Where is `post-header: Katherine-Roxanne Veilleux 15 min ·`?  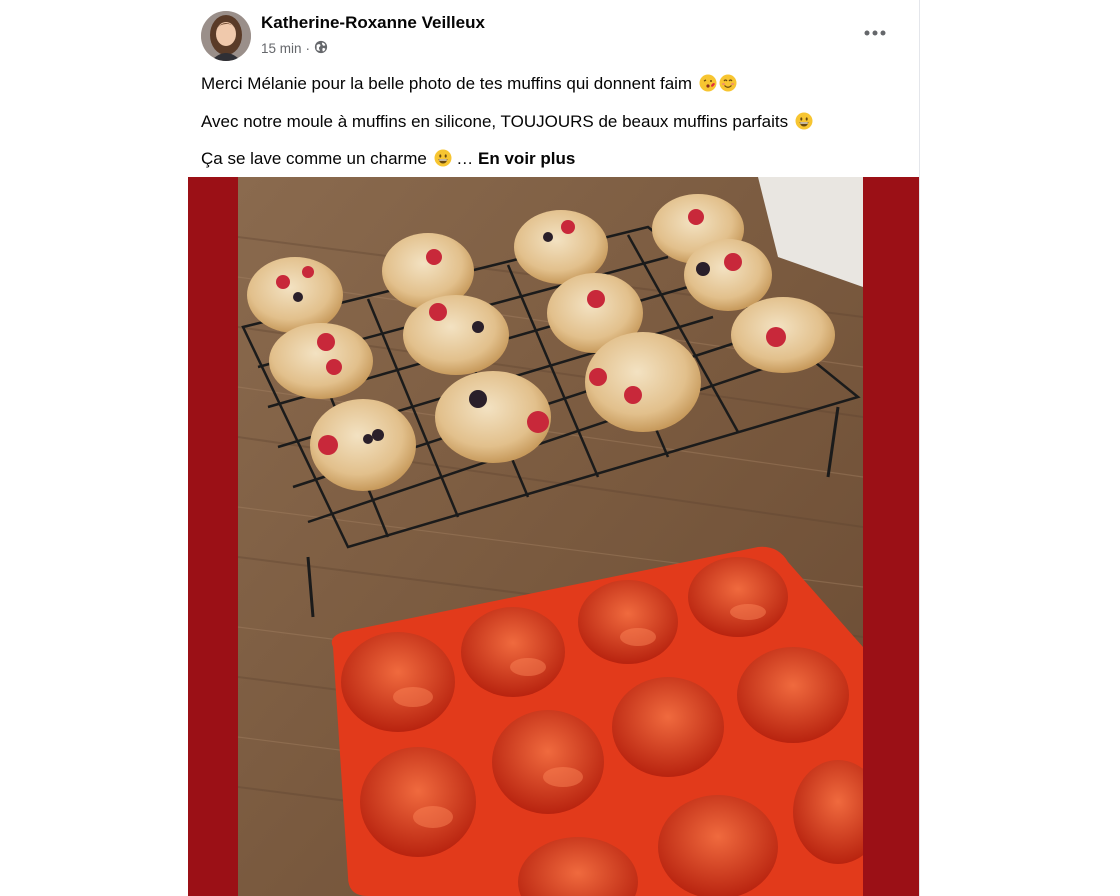
post-header: Katherine-Roxanne Veilleux 15 min · is located at coordinates (553, 35).